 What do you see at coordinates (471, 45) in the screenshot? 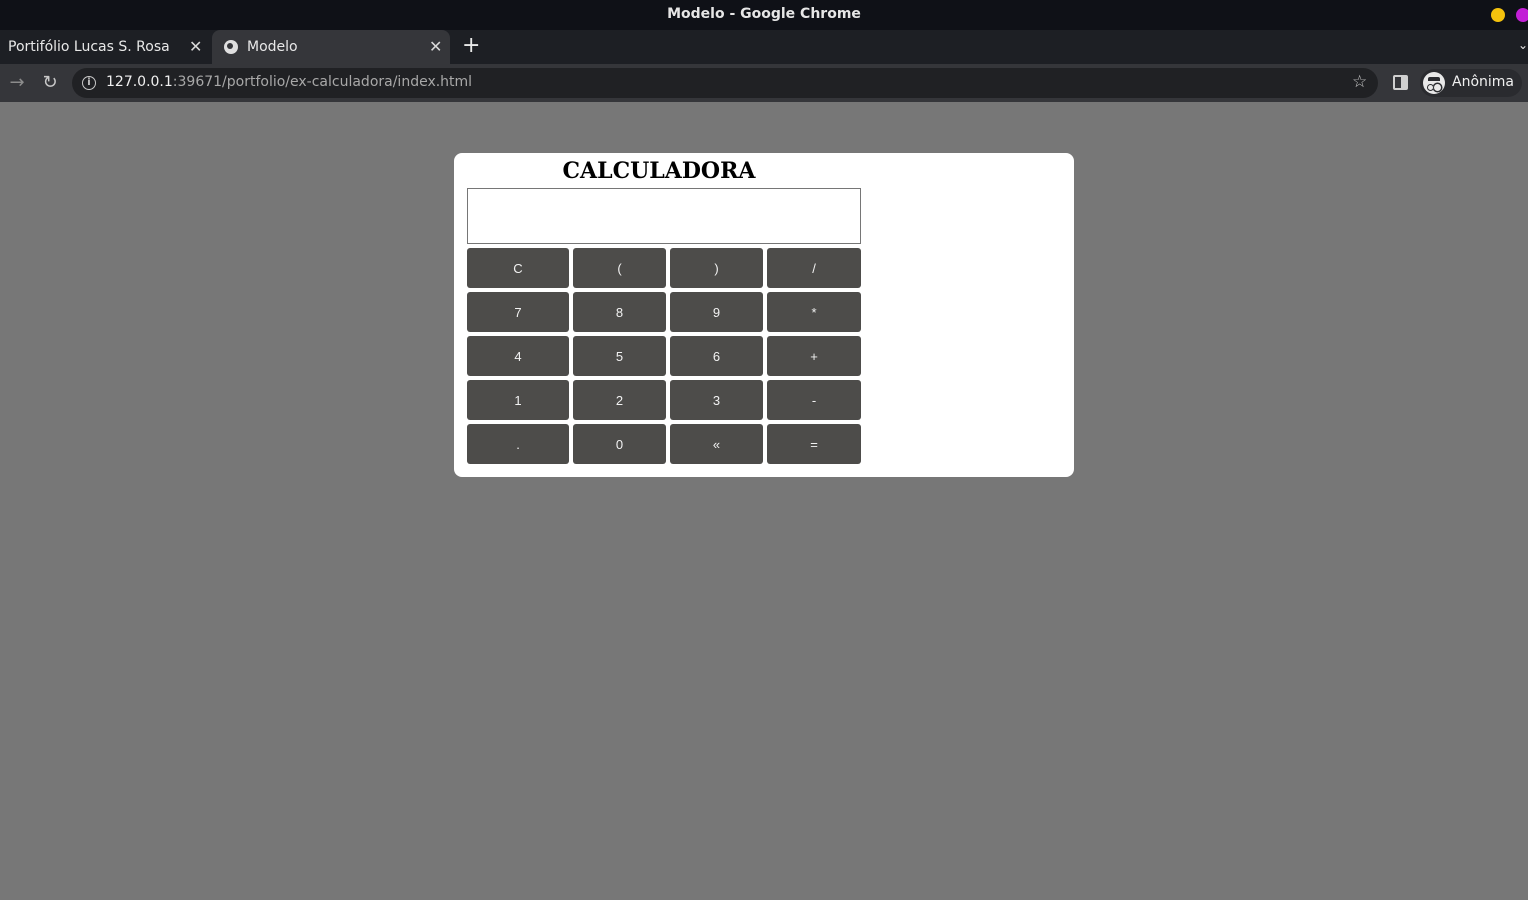
I see `new-tab-button: +` at bounding box center [471, 45].